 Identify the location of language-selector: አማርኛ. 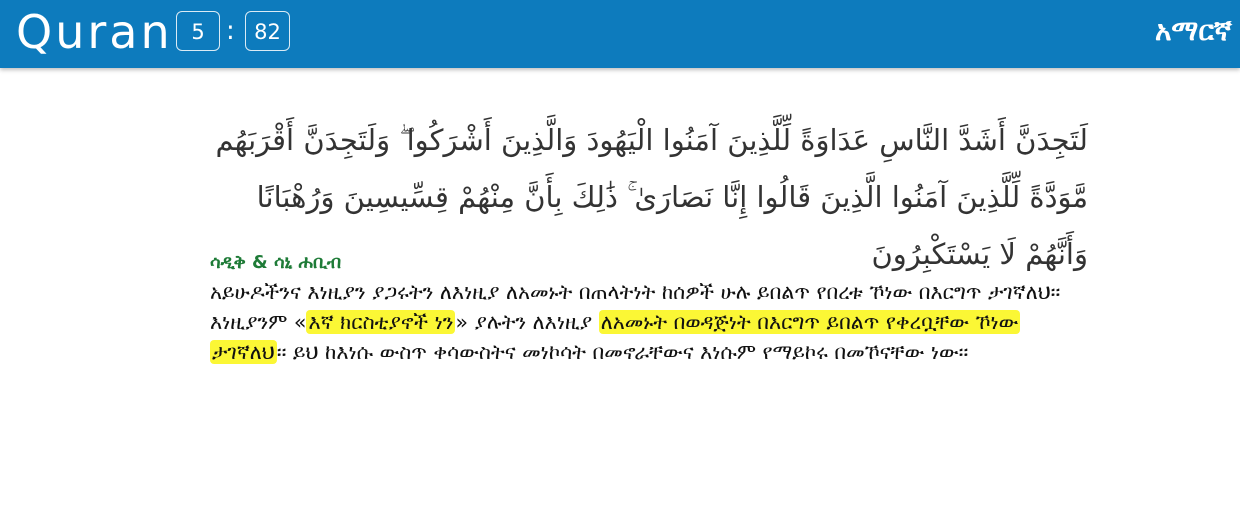
(1193, 31).